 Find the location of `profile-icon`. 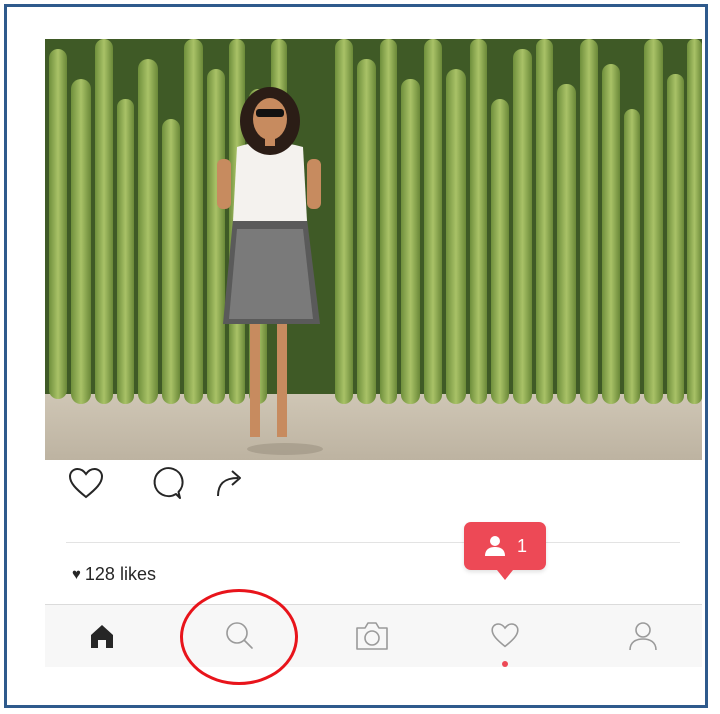

profile-icon is located at coordinates (643, 636).